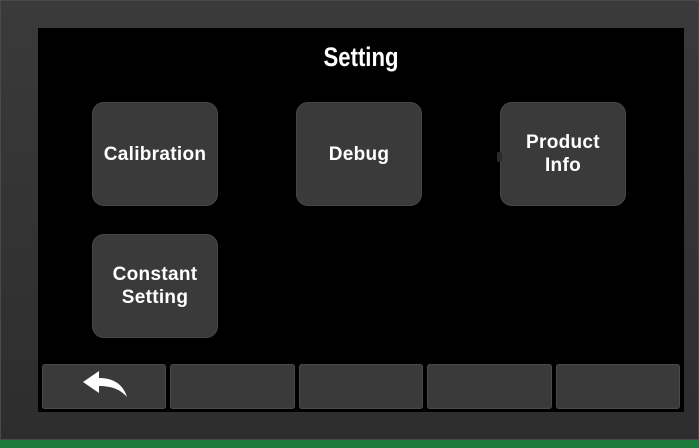  I want to click on product-info-label: Product Info, so click(563, 154).